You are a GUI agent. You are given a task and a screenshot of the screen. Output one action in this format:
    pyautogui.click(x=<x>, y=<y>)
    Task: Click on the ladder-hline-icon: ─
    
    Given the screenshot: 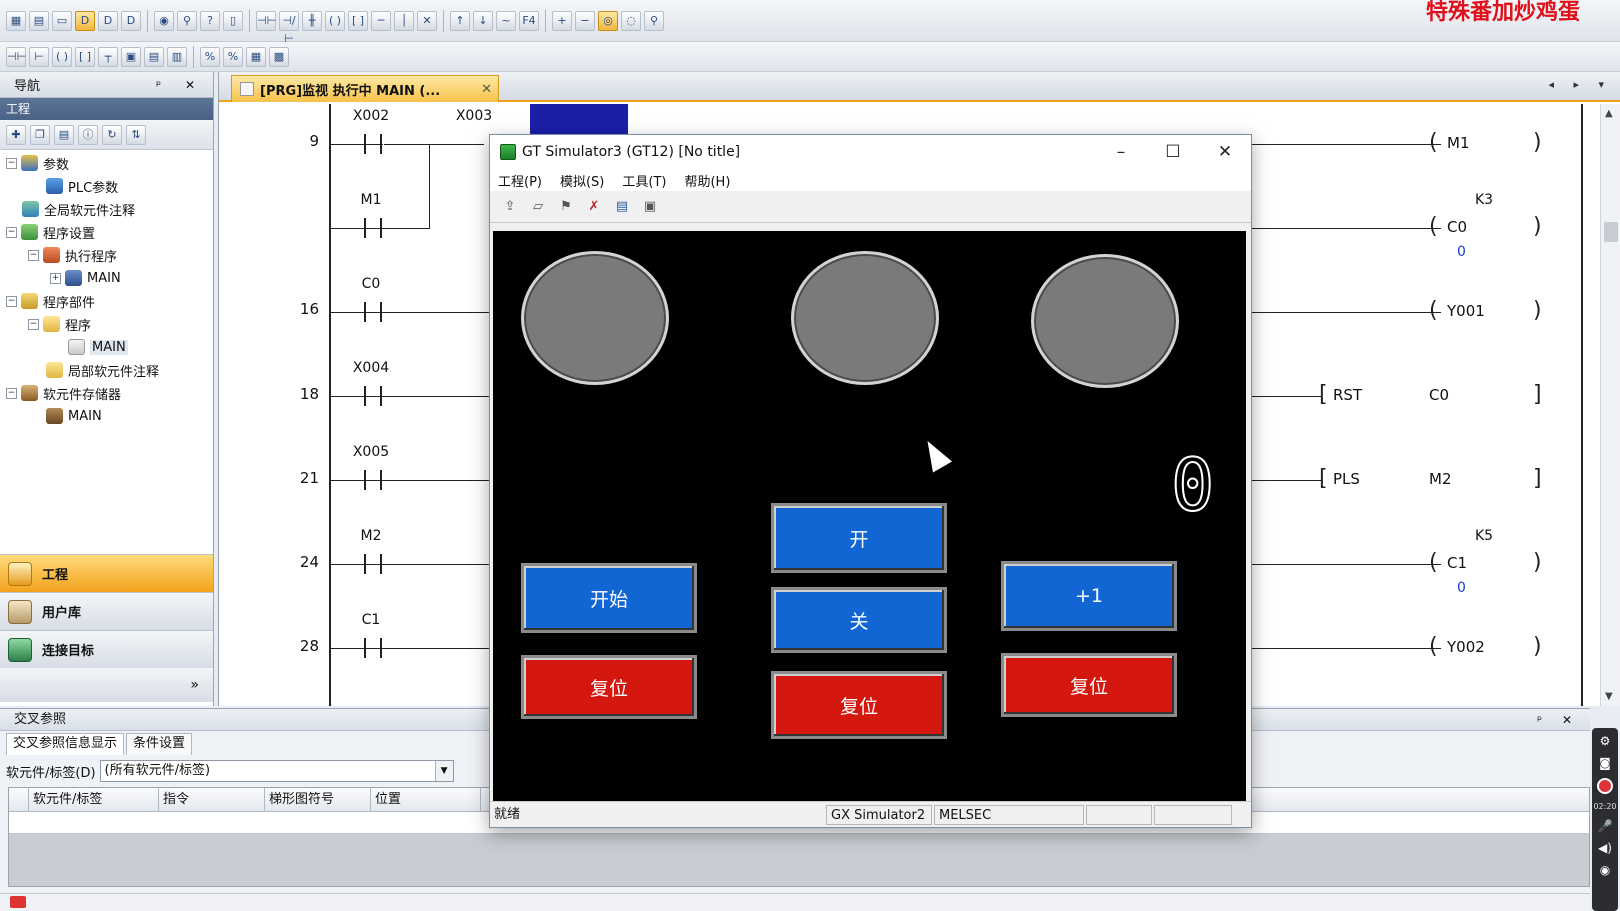 What is the action you would take?
    pyautogui.click(x=381, y=20)
    